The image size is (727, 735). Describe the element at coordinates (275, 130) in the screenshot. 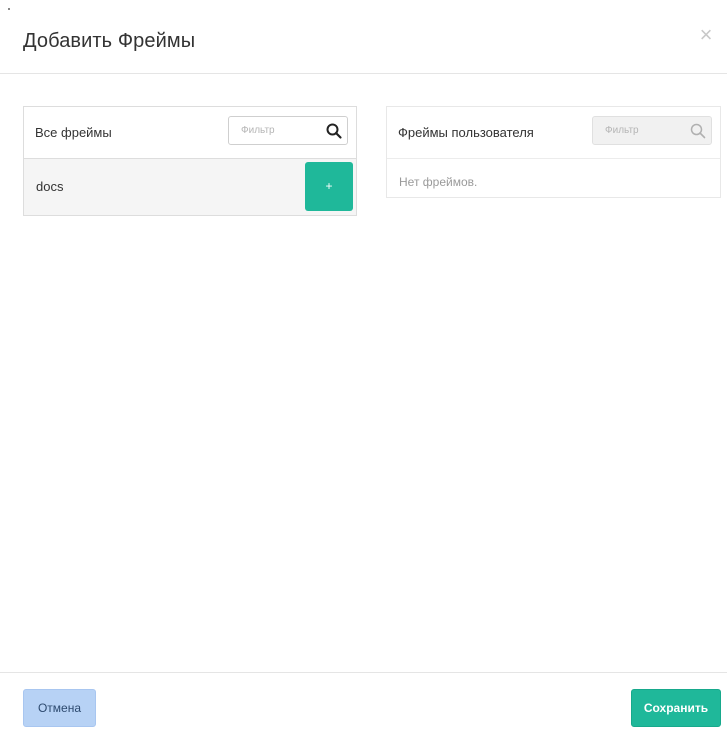

I see `all-frames-filter-input` at that location.